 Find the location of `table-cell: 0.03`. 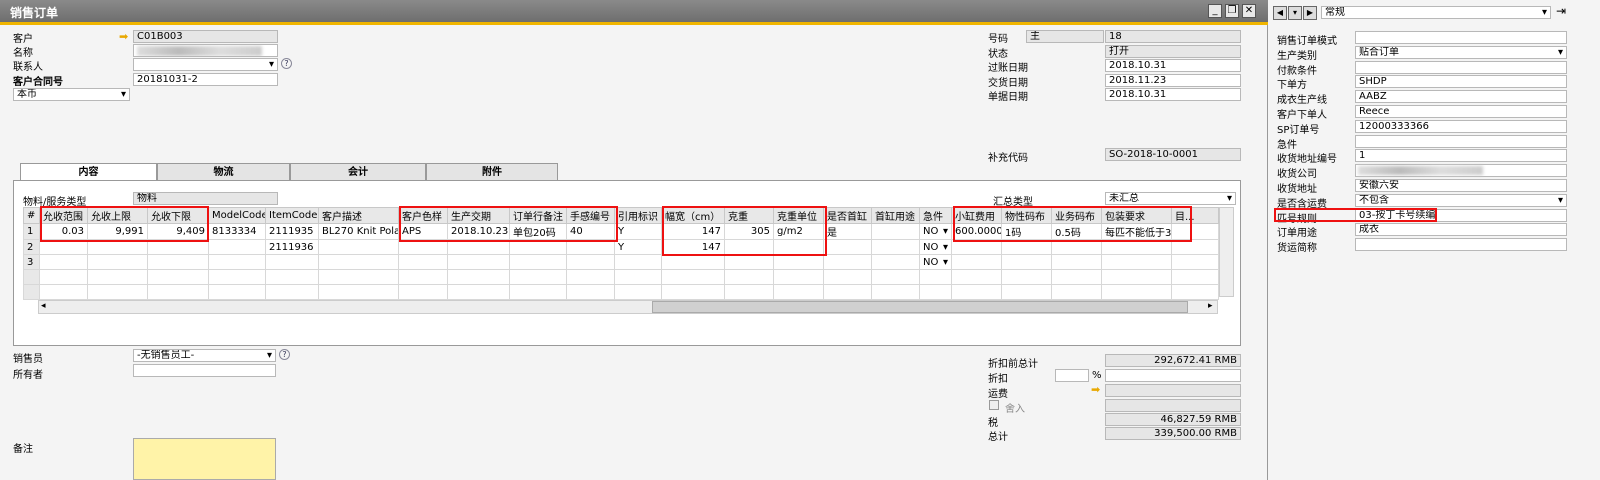

table-cell: 0.03 is located at coordinates (63, 231).